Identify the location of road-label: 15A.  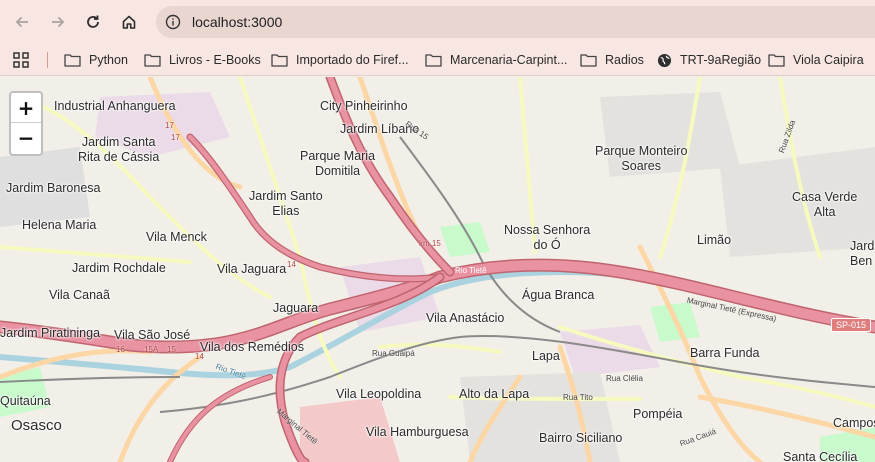
(151, 349).